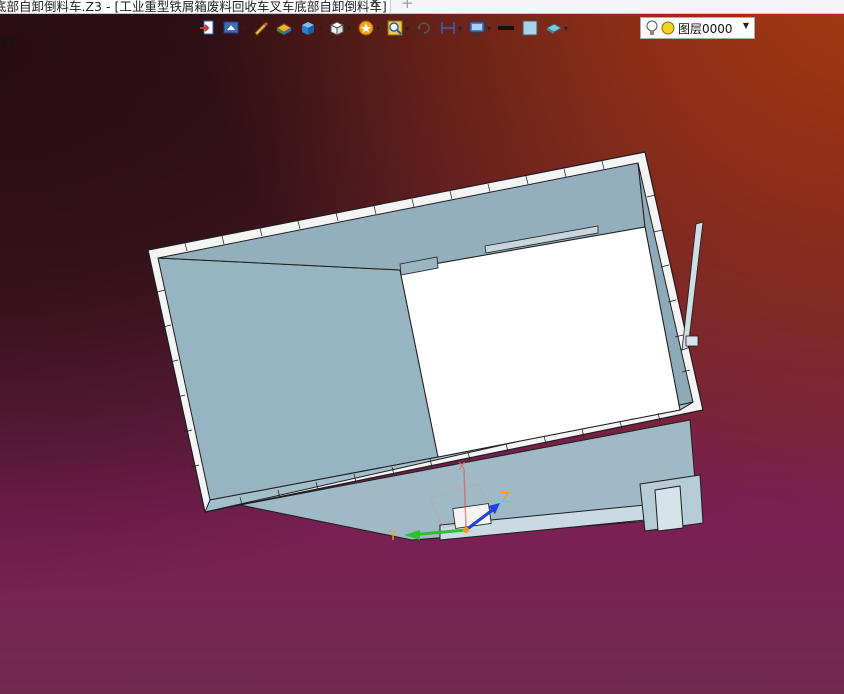 The image size is (844, 694). What do you see at coordinates (669, 508) in the screenshot?
I see `hinge-block-inner` at bounding box center [669, 508].